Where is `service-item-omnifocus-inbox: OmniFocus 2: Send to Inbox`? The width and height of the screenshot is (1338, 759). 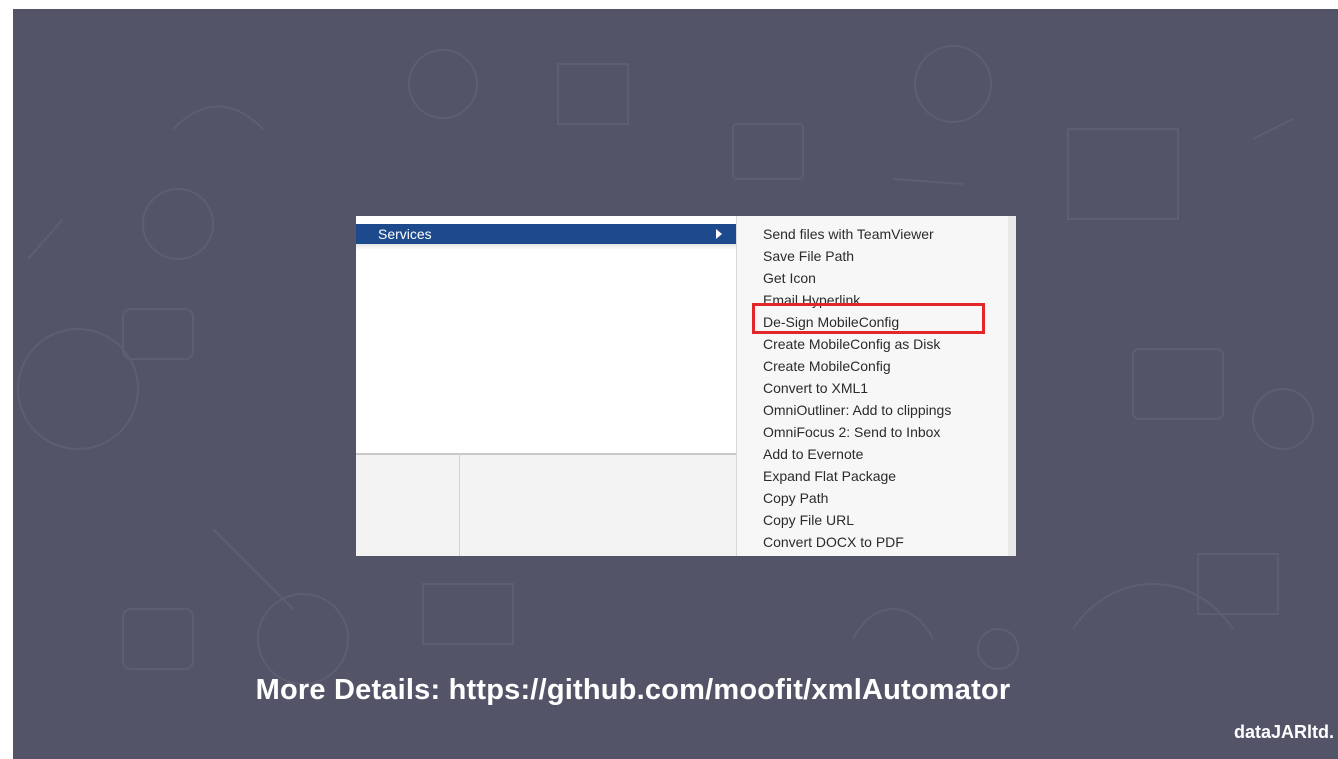
service-item-omnifocus-inbox: OmniFocus 2: Send to Inbox is located at coordinates (851, 432).